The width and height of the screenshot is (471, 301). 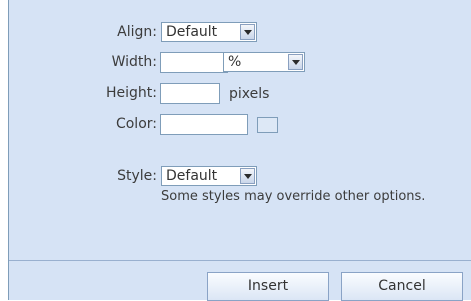 What do you see at coordinates (137, 176) in the screenshot?
I see `style-label: Style:` at bounding box center [137, 176].